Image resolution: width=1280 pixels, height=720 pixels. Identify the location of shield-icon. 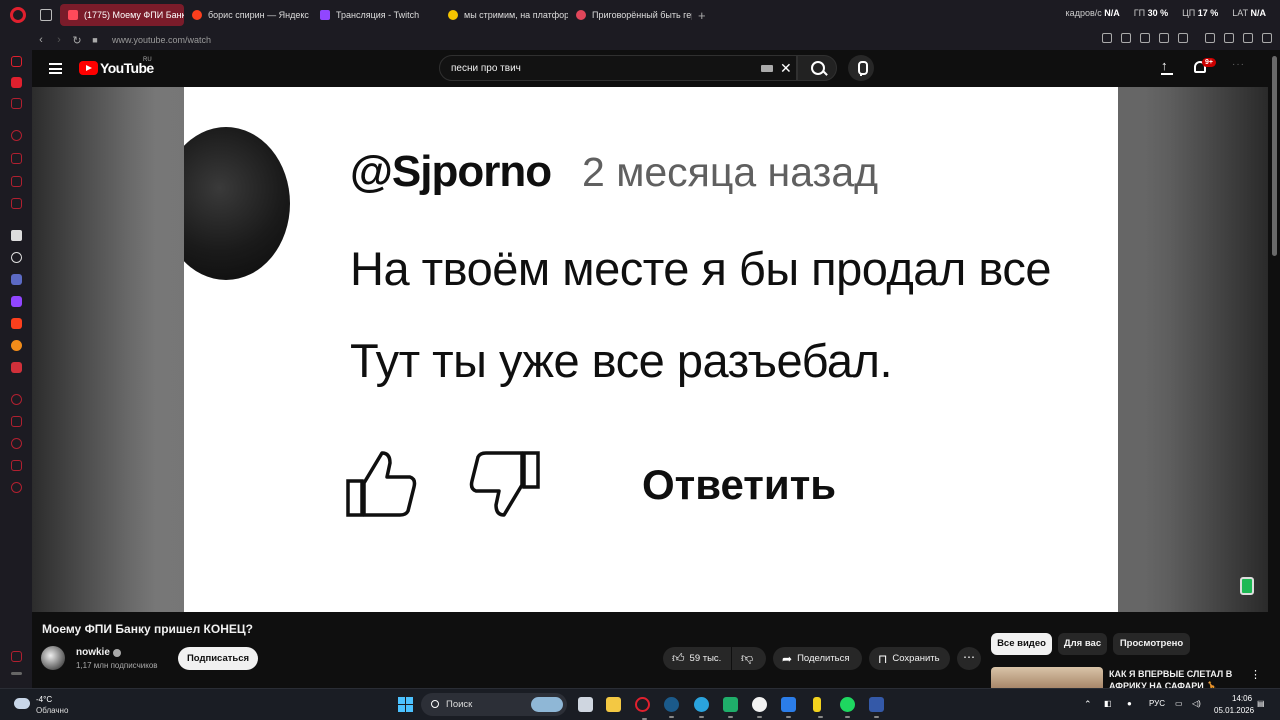
(1145, 38).